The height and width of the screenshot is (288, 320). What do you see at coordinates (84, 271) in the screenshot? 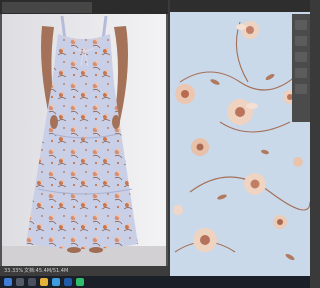
I see `status-bar: 33.33% 文档:45.4M/51.4M` at bounding box center [84, 271].